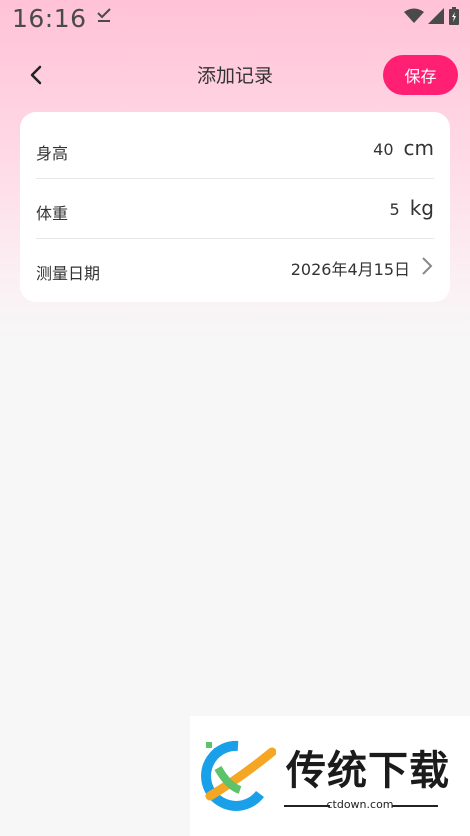  Describe the element at coordinates (436, 18) in the screenshot. I see `cellular-signal-icon` at that location.